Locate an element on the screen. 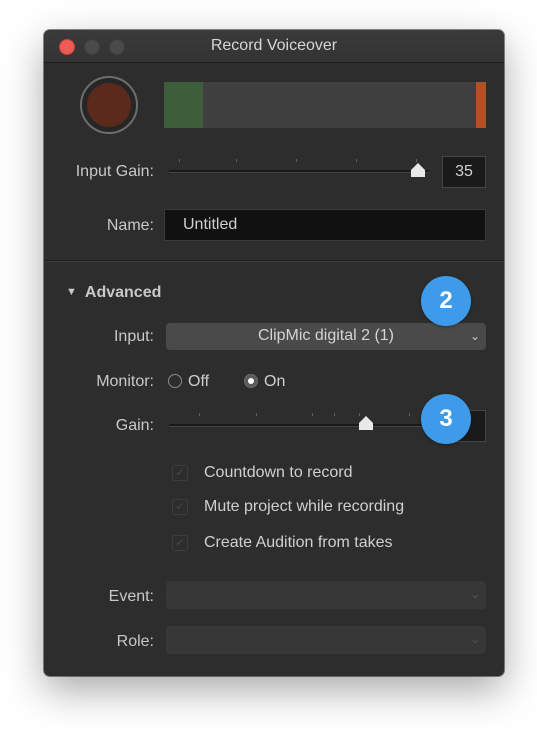 The height and width of the screenshot is (730, 537). event-popup: ⌄ is located at coordinates (326, 595).